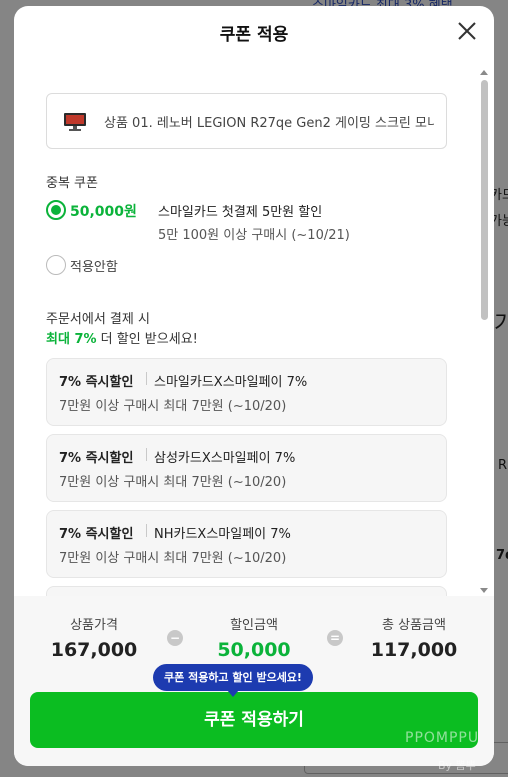 This screenshot has height=777, width=508. What do you see at coordinates (254, 637) in the screenshot?
I see `discount-summary: 할인금액 50,000` at bounding box center [254, 637].